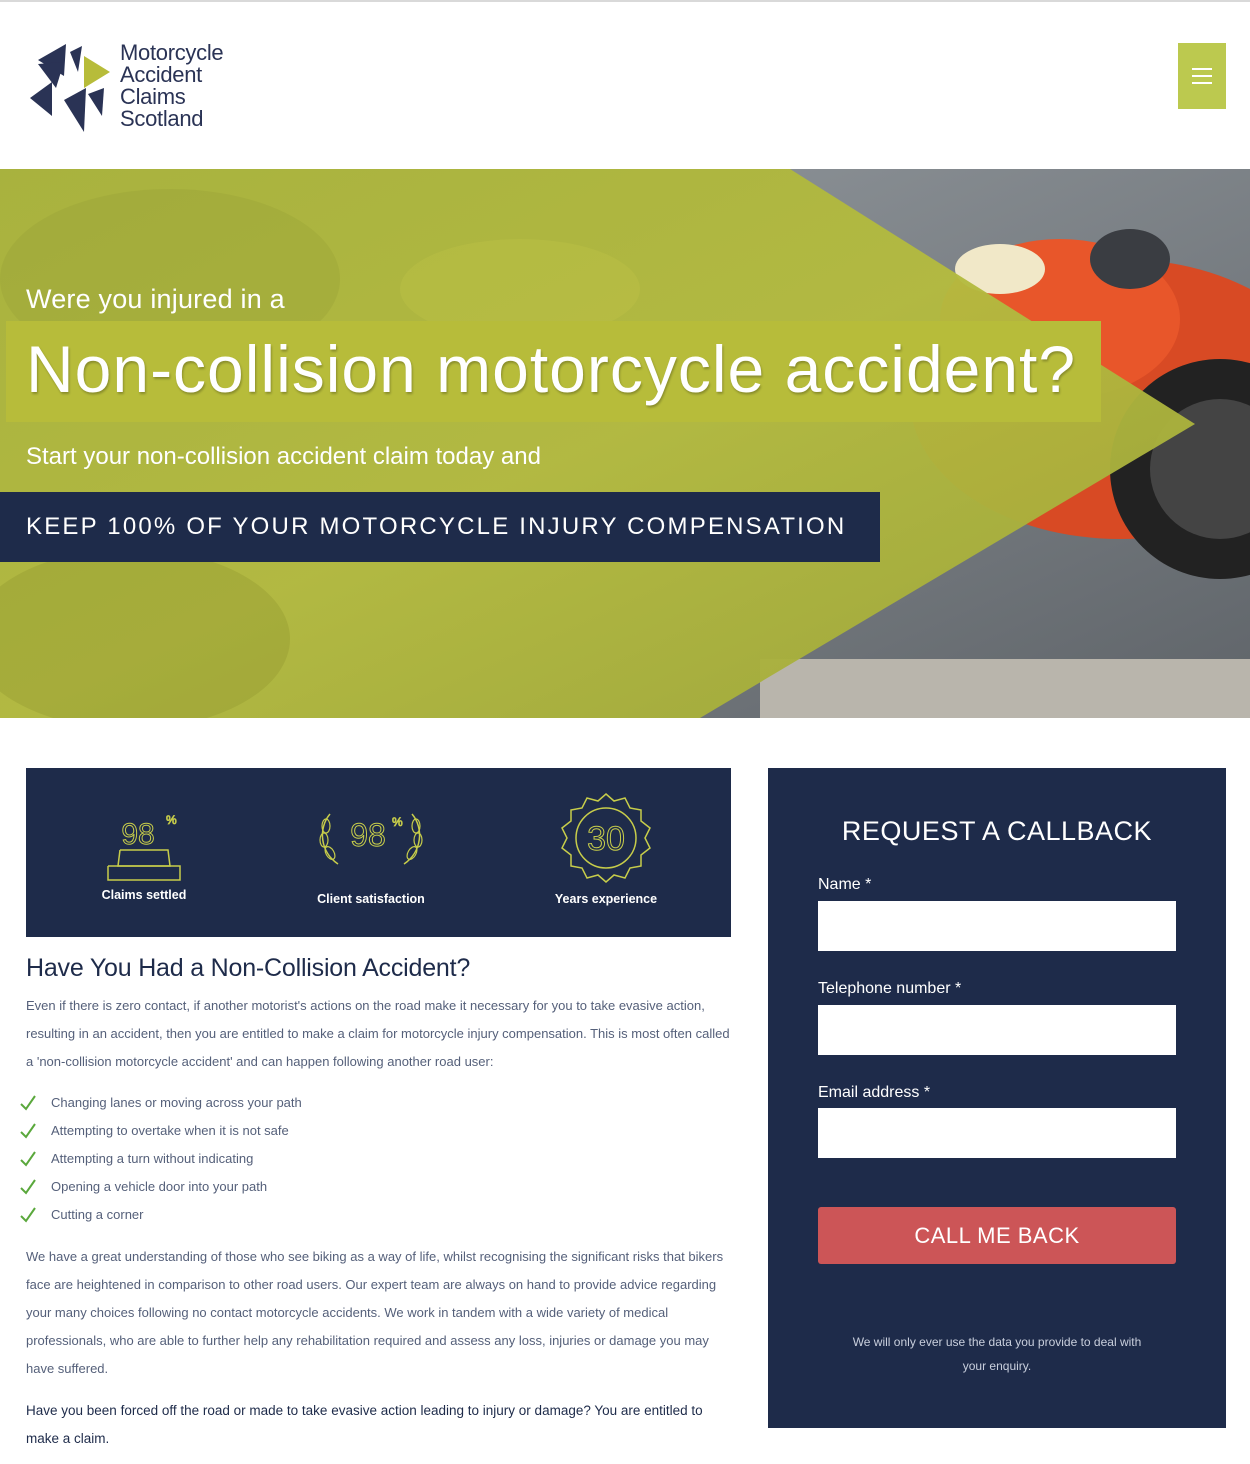 Image resolution: width=1250 pixels, height=1464 pixels. What do you see at coordinates (161, 74) in the screenshot?
I see `logo-line: Accident` at bounding box center [161, 74].